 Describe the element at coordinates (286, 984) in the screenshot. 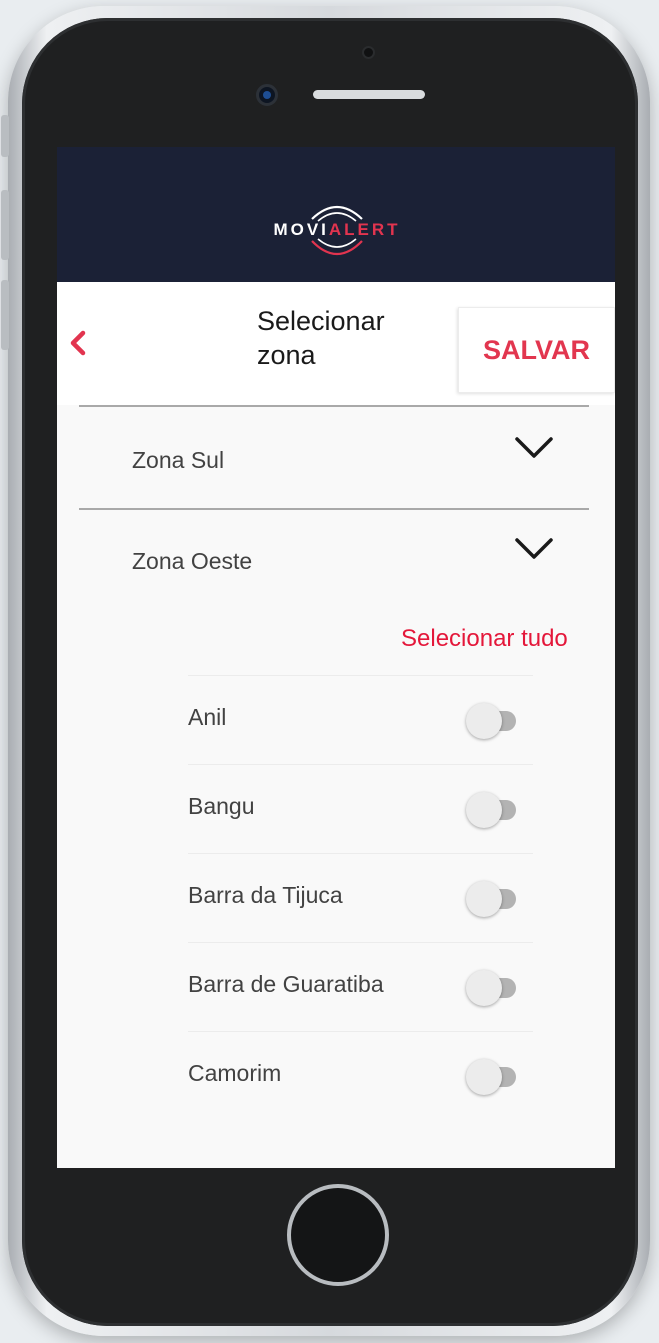

I see `neighborhood-label: Barra de Guaratiba` at that location.